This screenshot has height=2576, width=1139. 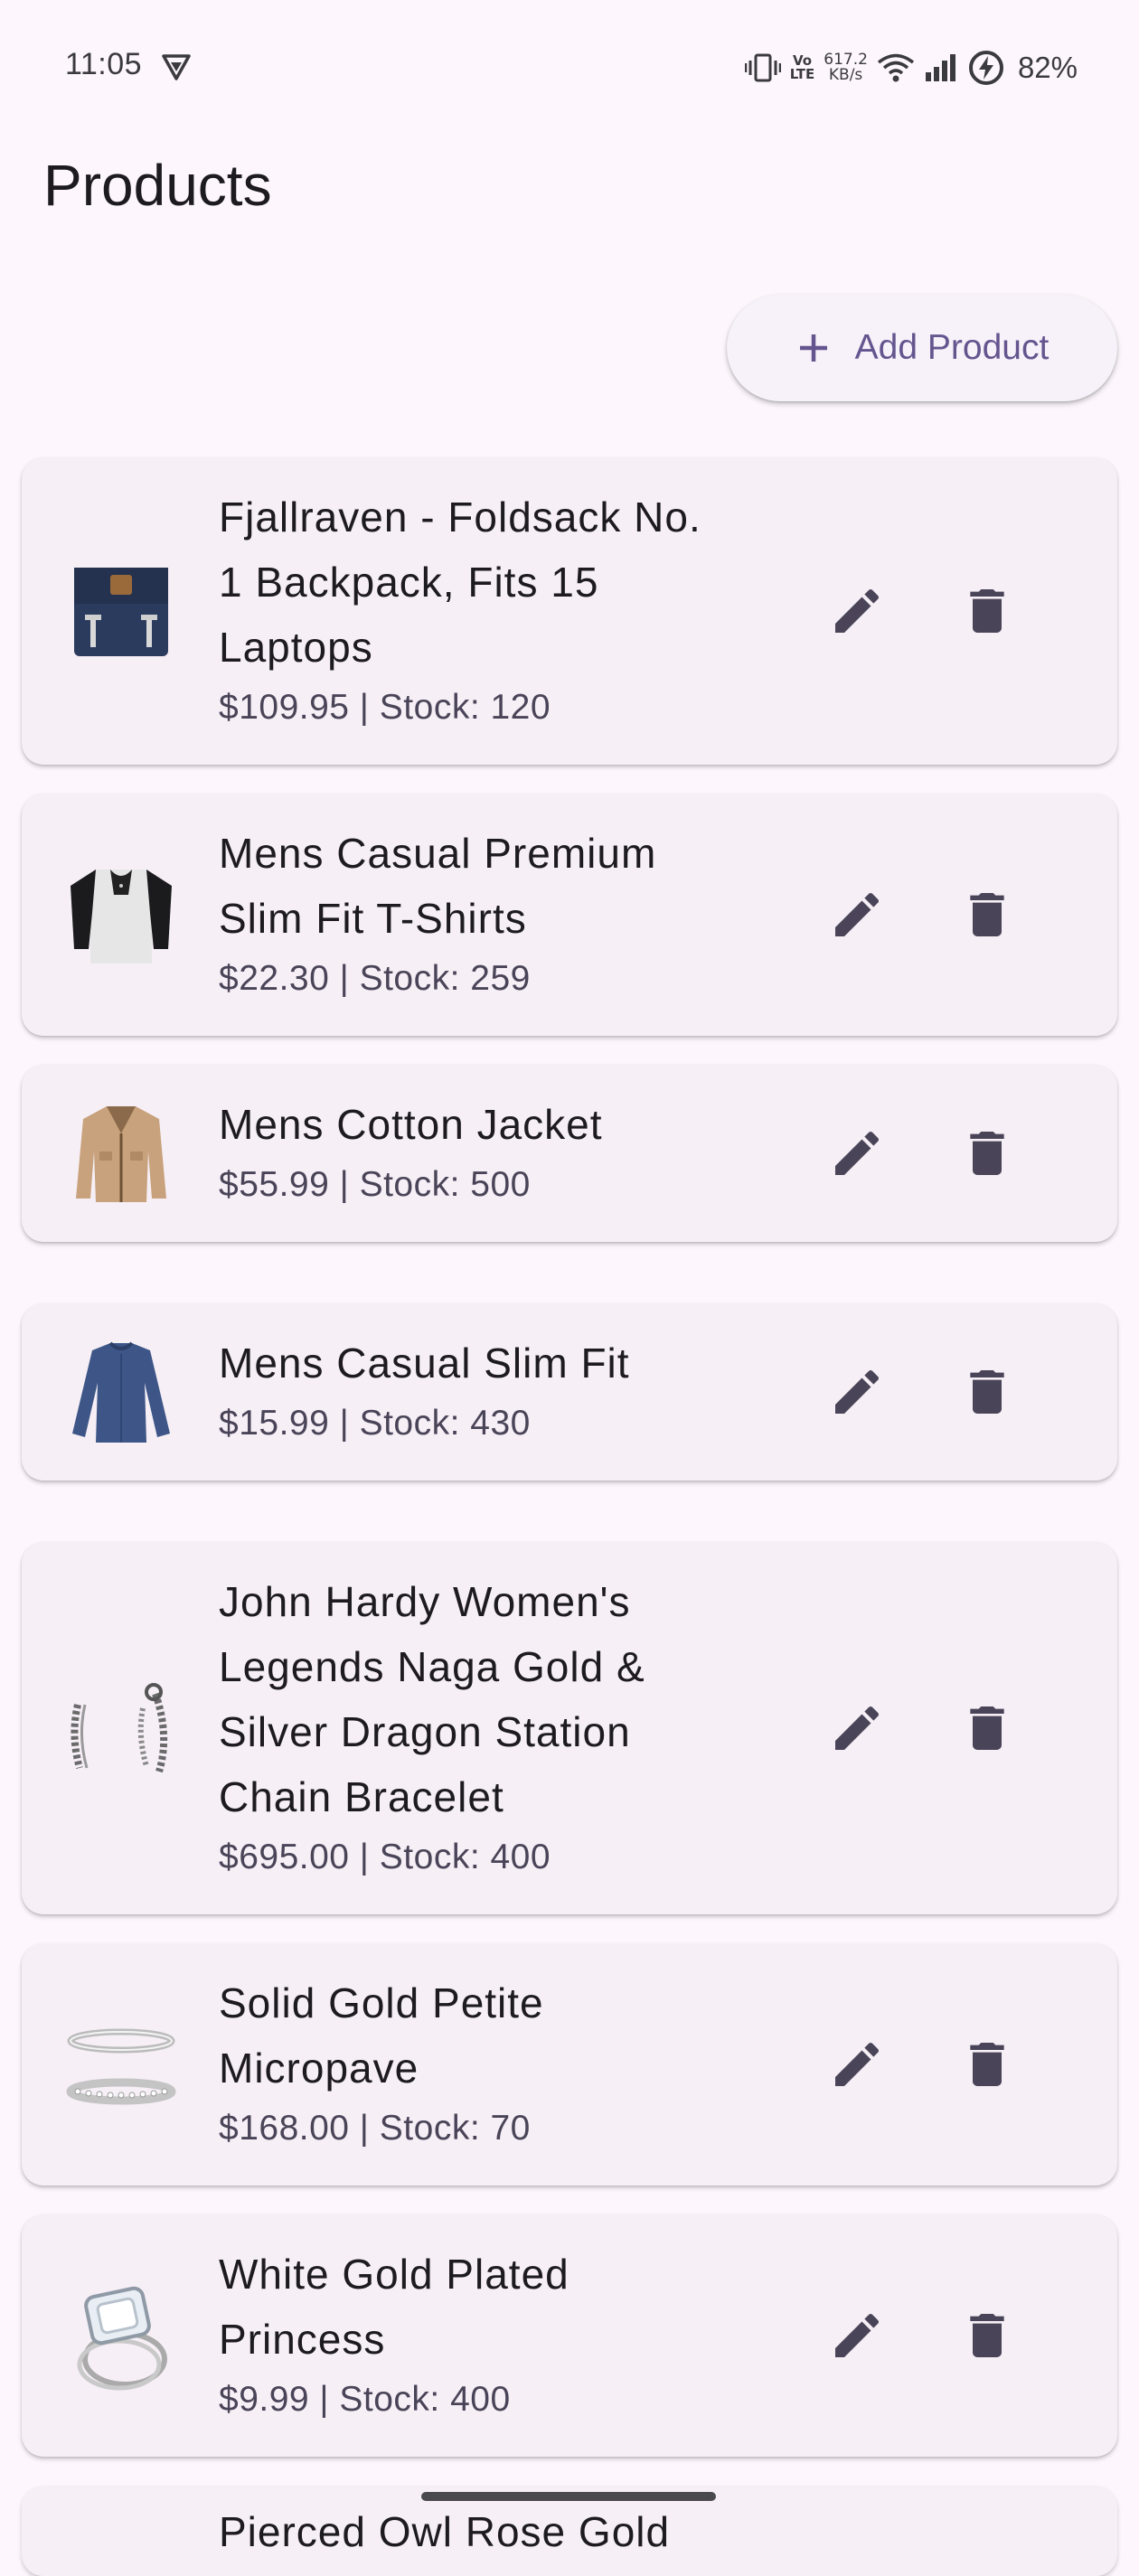 I want to click on product-price-stock: $55.99 | Stock: 500, so click(x=375, y=1185).